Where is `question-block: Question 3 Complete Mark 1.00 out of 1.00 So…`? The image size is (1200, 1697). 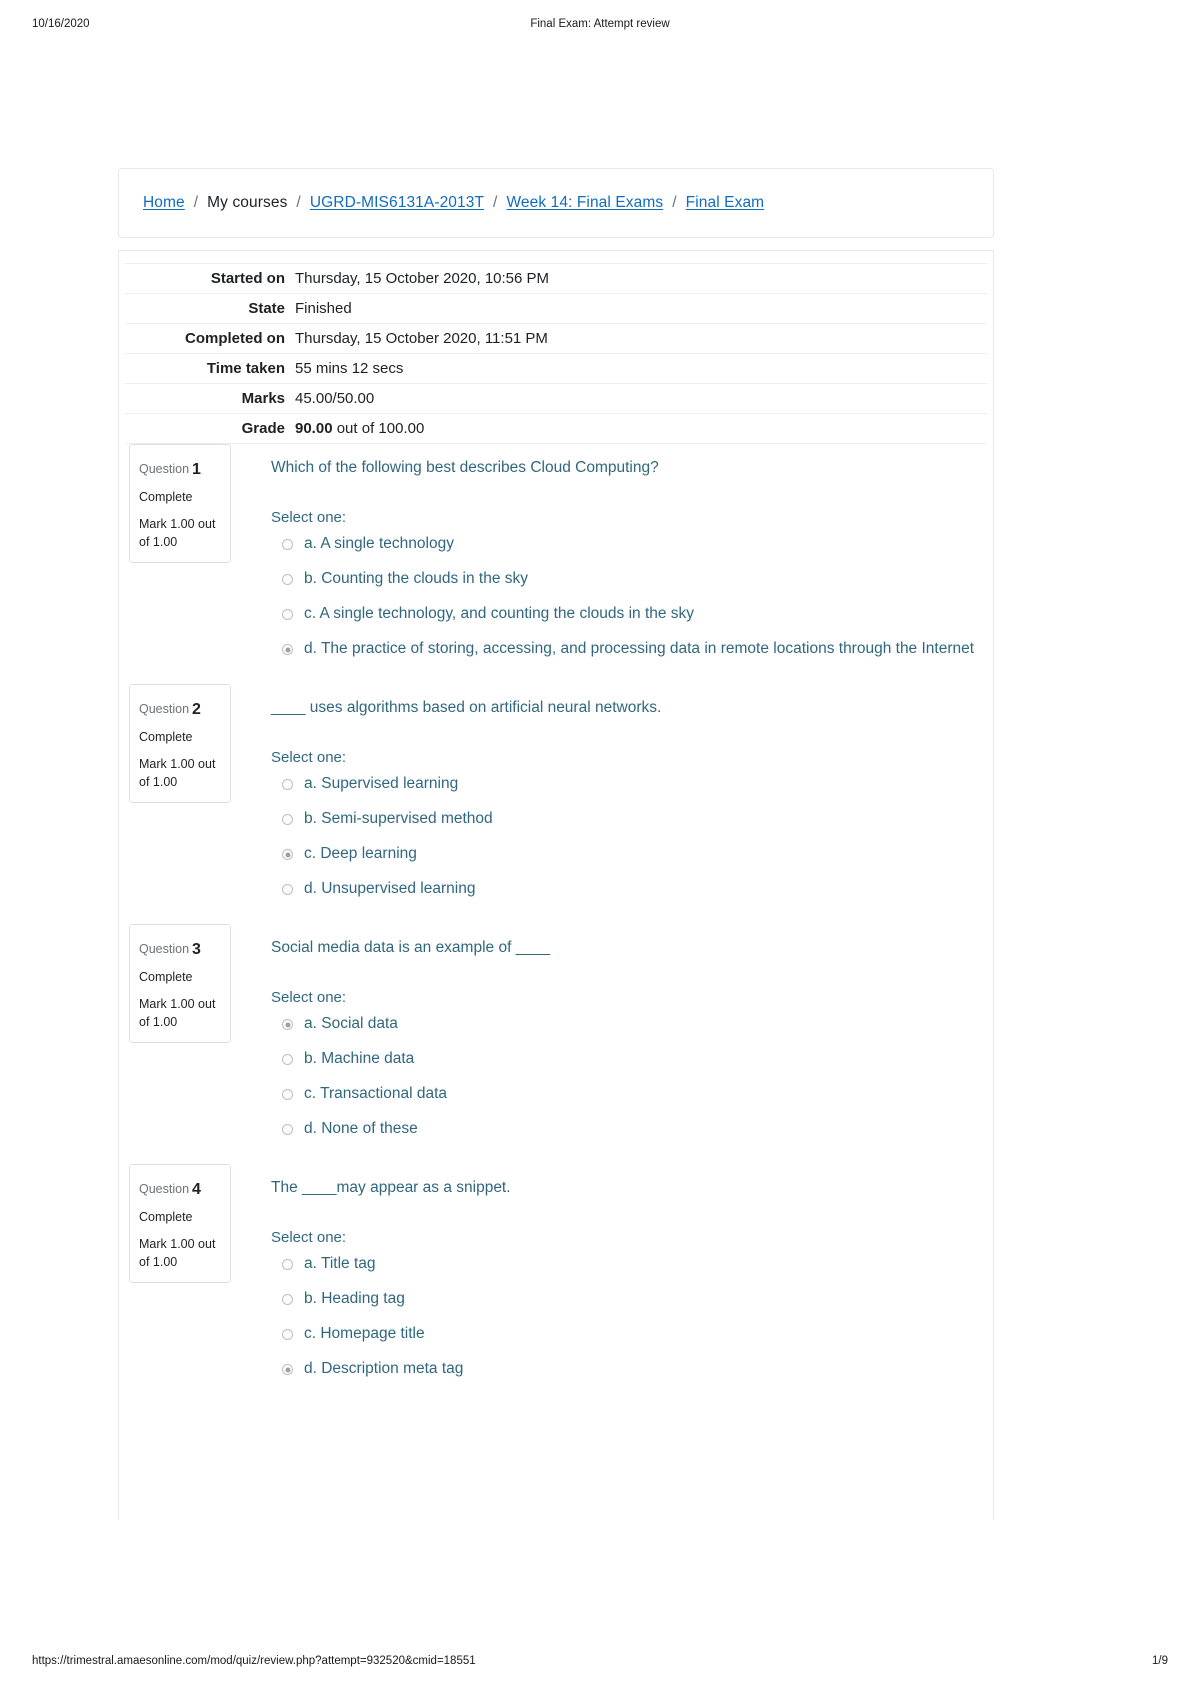 question-block: Question 3 Complete Mark 1.00 out of 1.00 So… is located at coordinates (556, 1044).